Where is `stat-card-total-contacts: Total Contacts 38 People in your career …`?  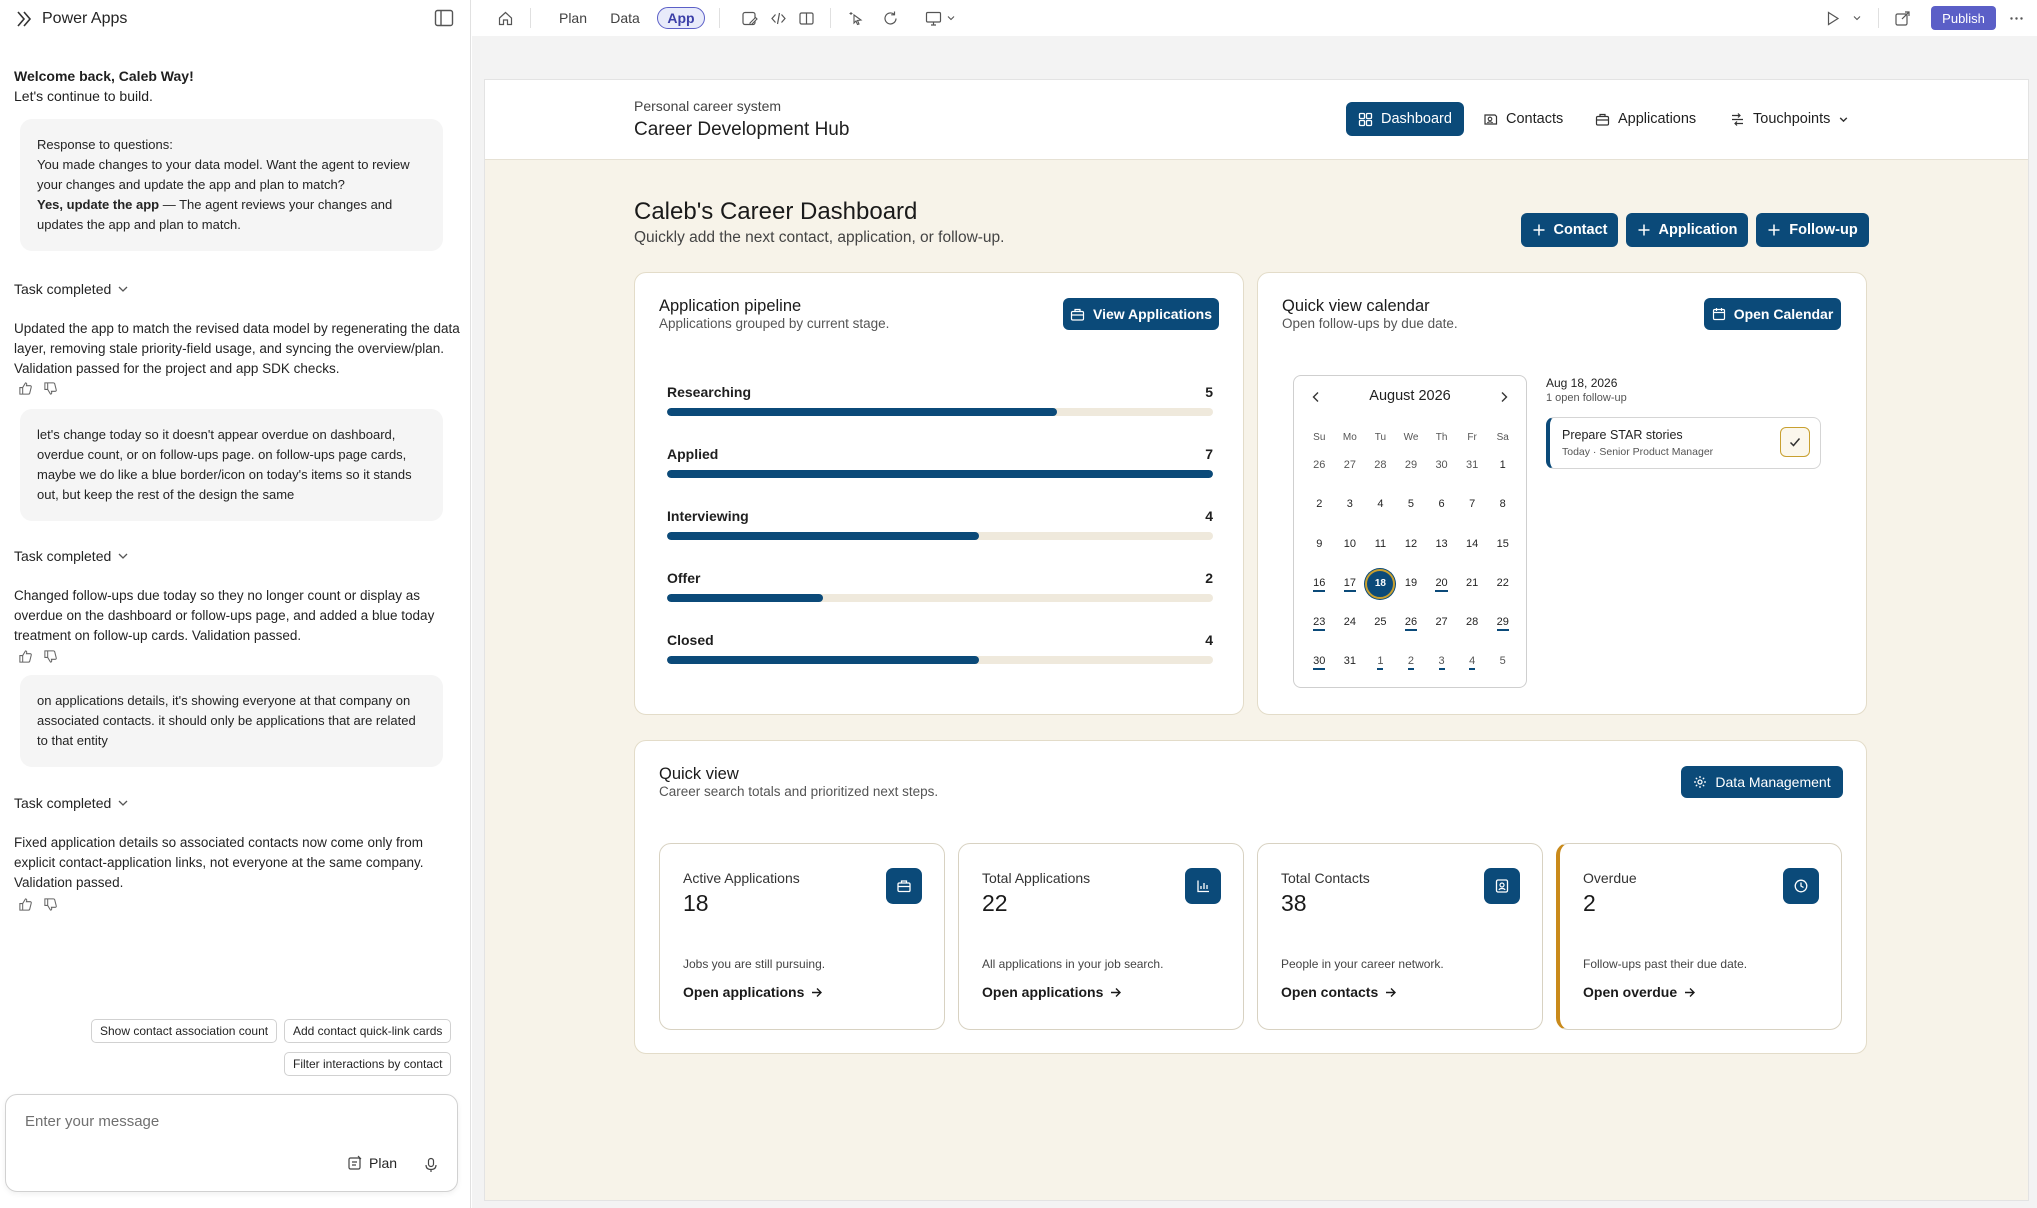
stat-card-total-contacts: Total Contacts 38 People in your career … is located at coordinates (1400, 936).